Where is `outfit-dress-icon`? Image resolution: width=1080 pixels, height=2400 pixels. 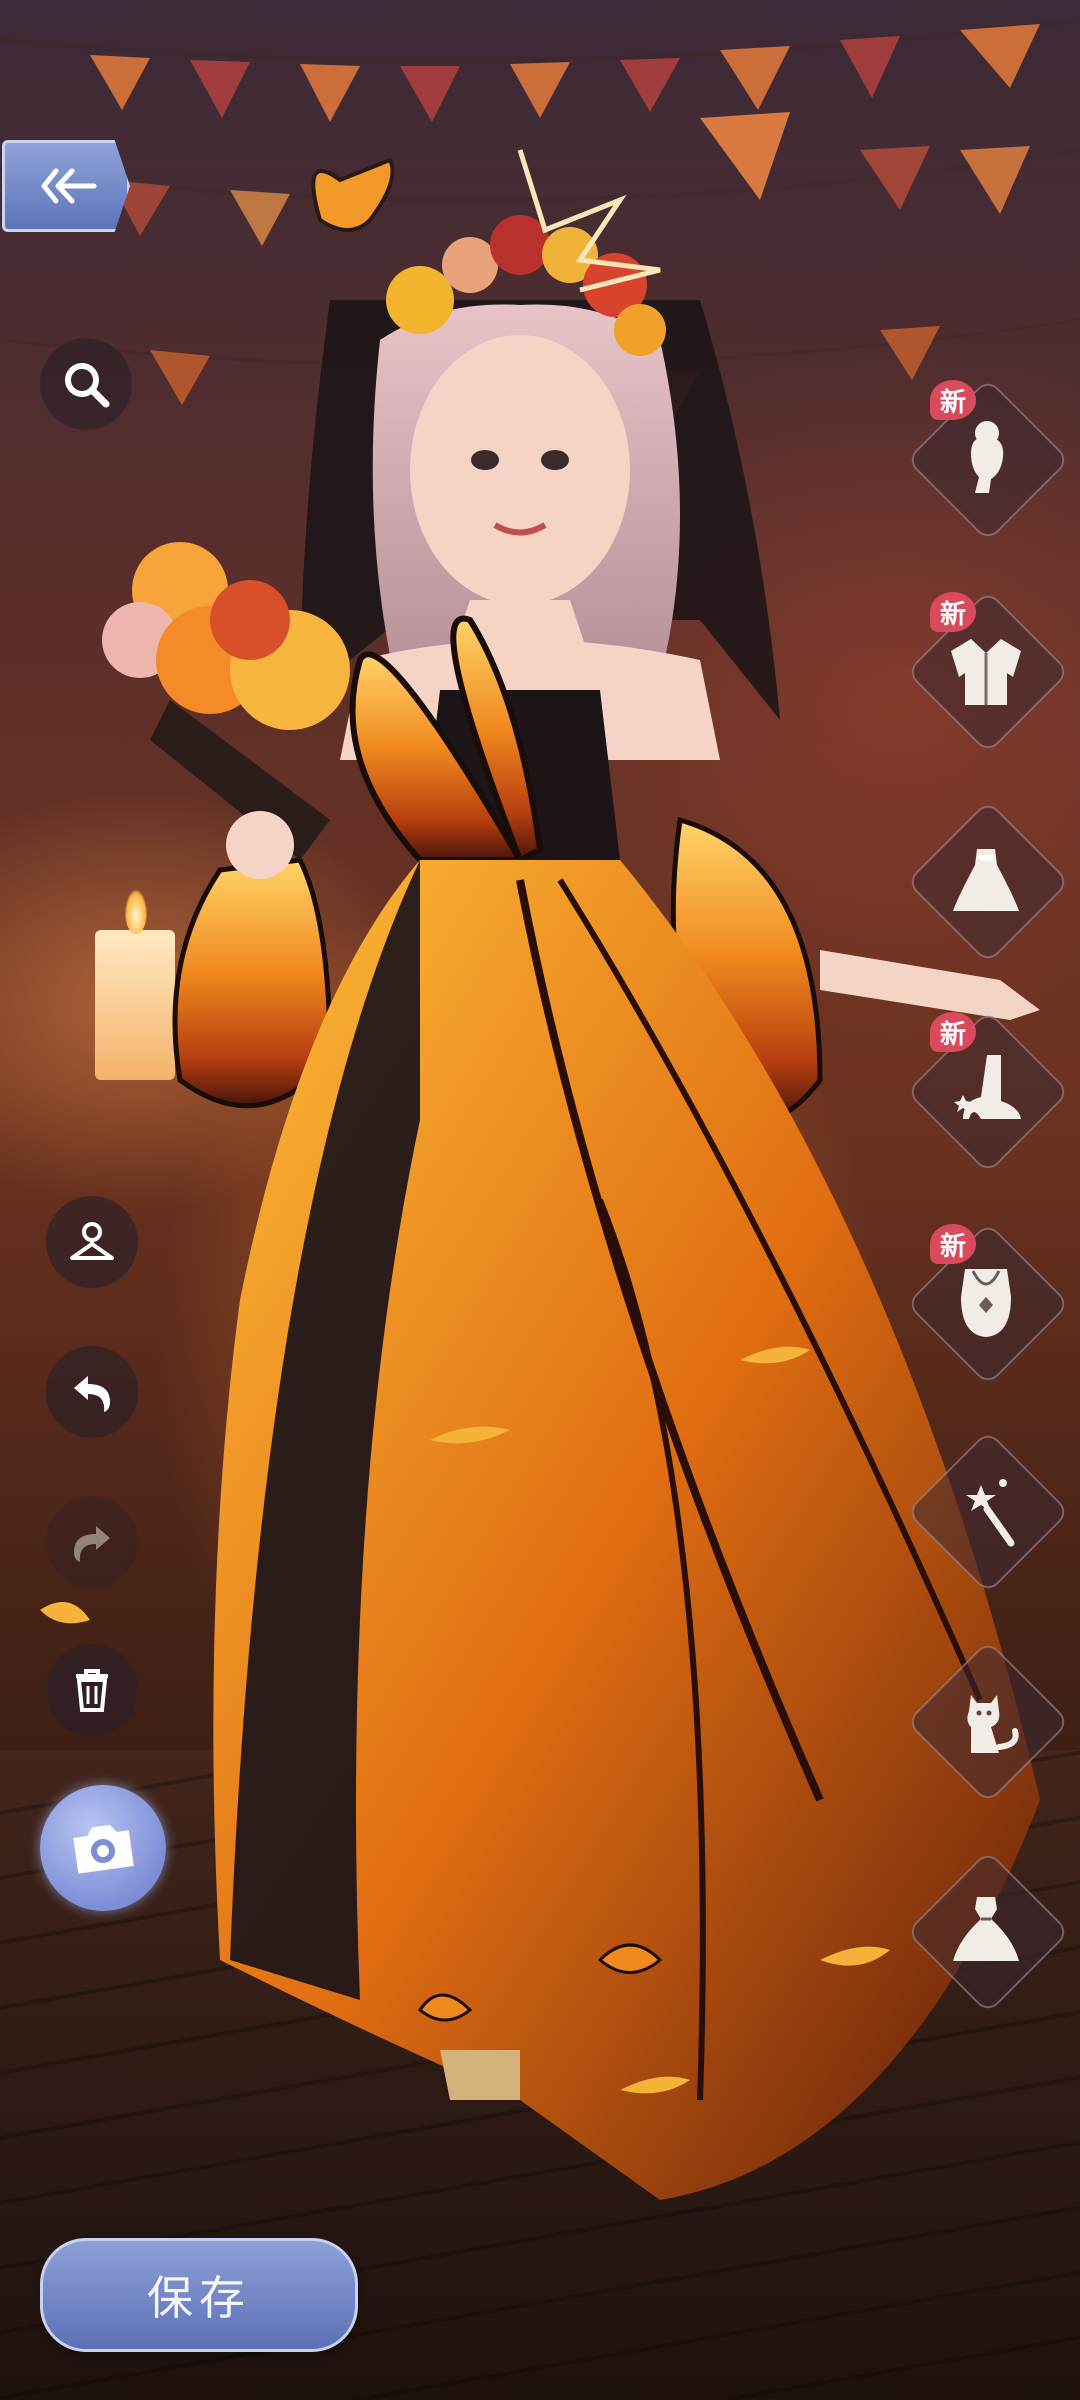 outfit-dress-icon is located at coordinates (986, 1929).